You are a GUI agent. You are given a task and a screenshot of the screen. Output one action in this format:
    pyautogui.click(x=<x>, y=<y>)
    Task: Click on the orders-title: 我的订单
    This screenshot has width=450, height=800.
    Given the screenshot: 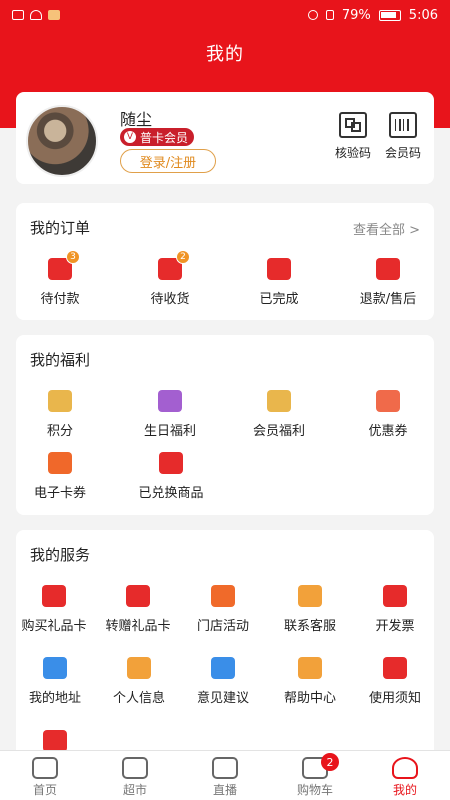 What is the action you would take?
    pyautogui.click(x=60, y=228)
    